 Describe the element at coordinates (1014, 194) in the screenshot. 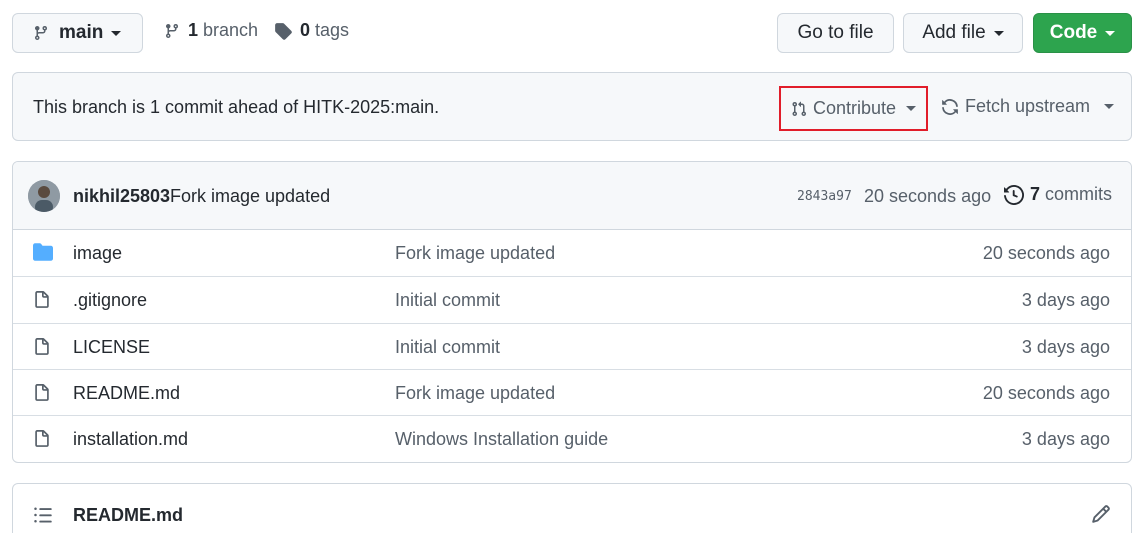

I see `history-icon` at that location.